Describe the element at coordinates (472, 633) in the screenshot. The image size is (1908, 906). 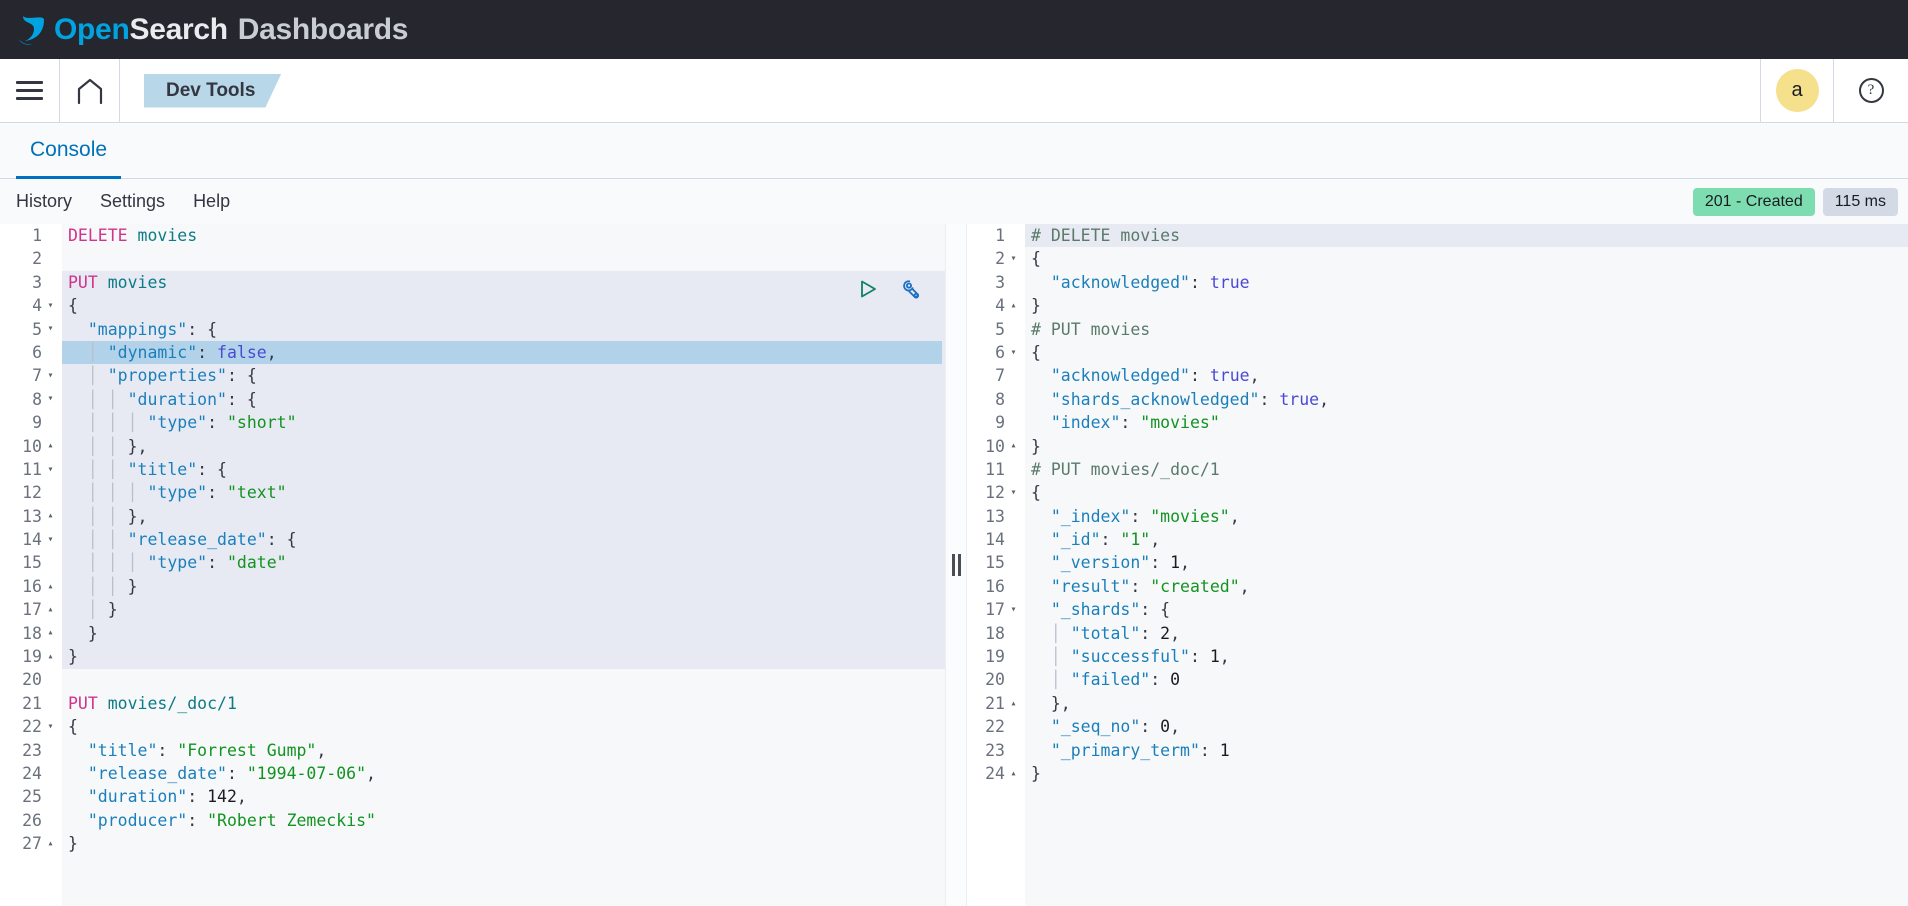
I see `code-line: 18 ▴ }` at that location.